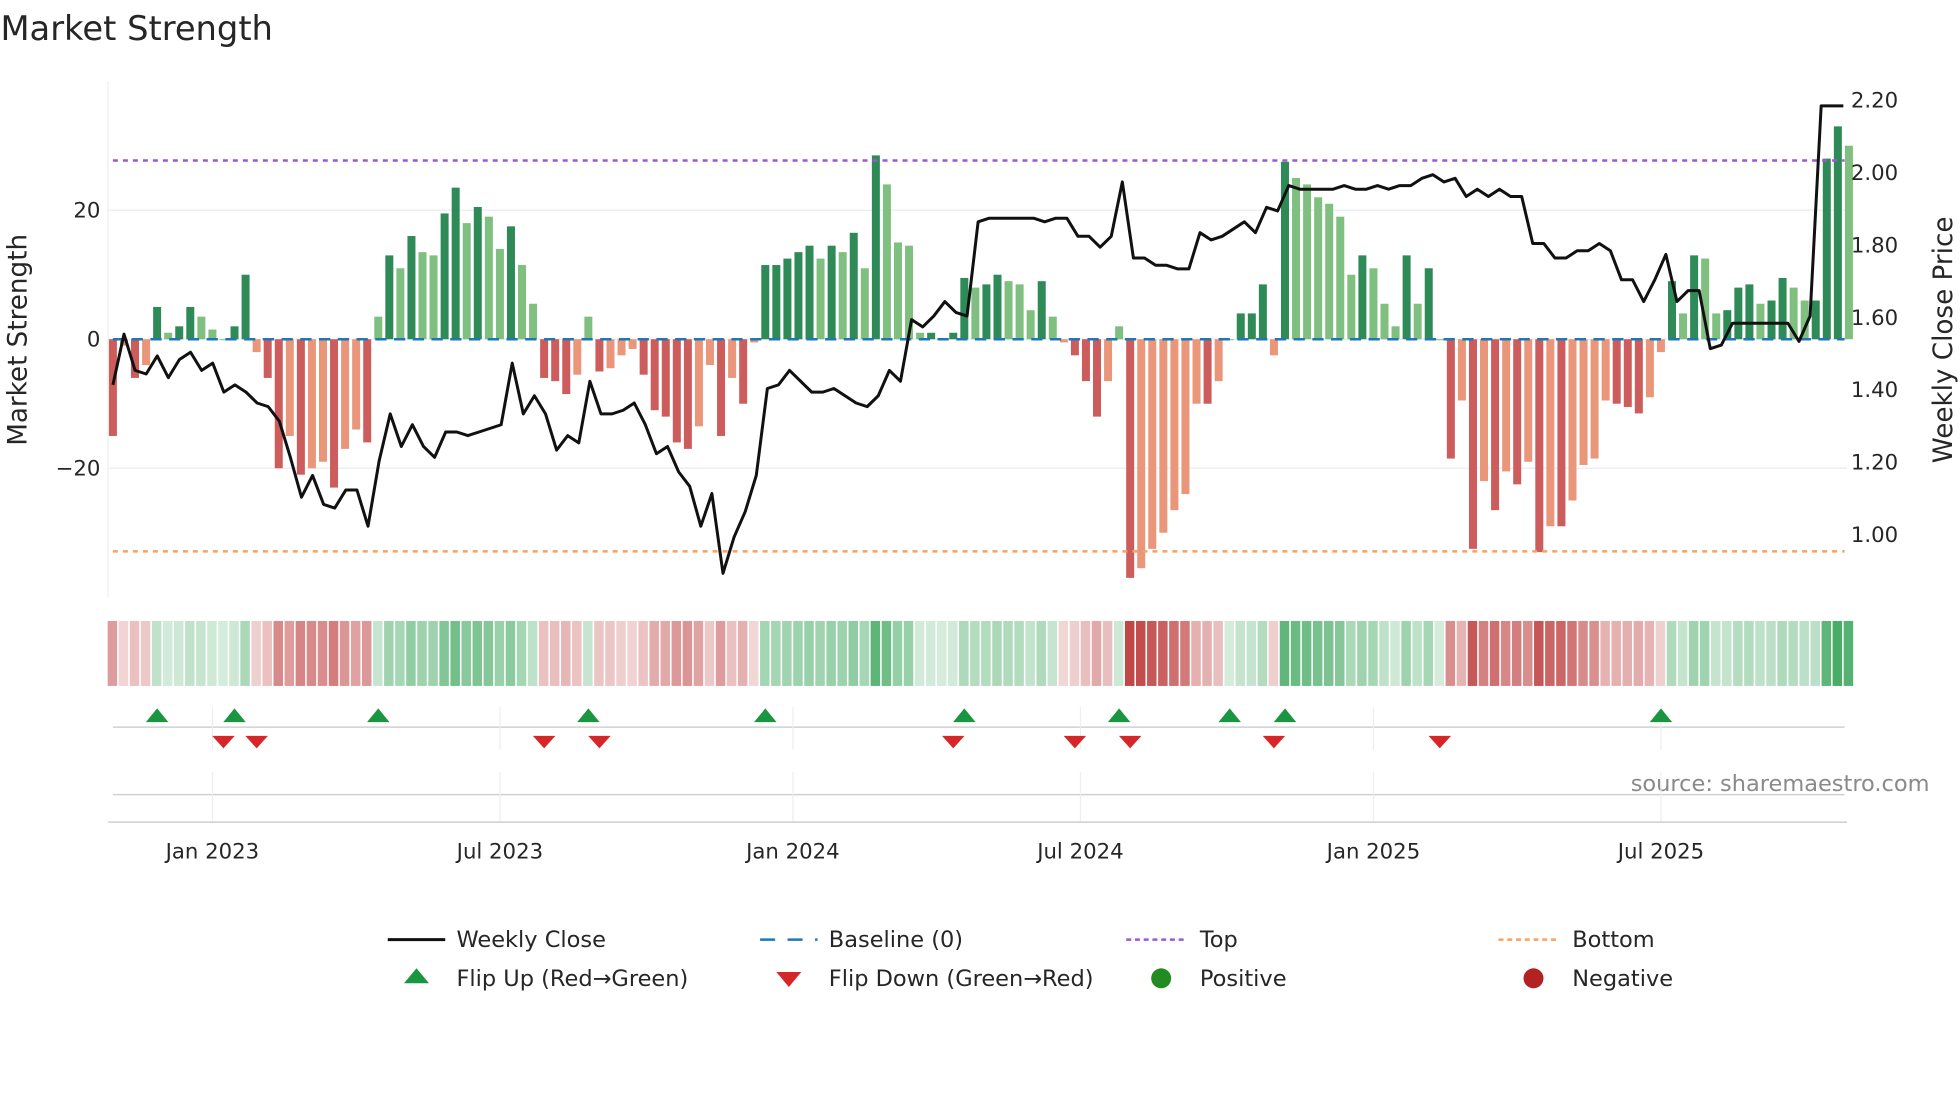 This screenshot has width=1960, height=1102. Describe the element at coordinates (1874, 535) in the screenshot. I see `y2-tick-label: 1.00` at that location.